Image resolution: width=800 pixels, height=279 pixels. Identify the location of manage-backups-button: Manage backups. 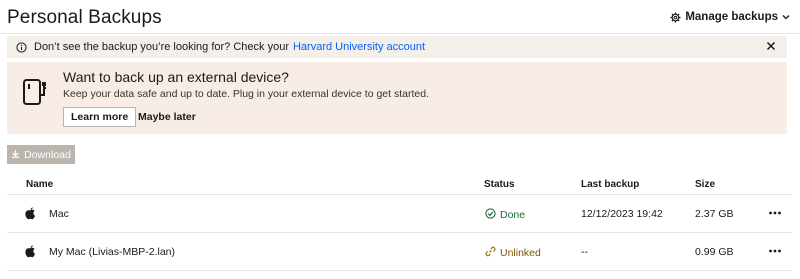
(730, 17).